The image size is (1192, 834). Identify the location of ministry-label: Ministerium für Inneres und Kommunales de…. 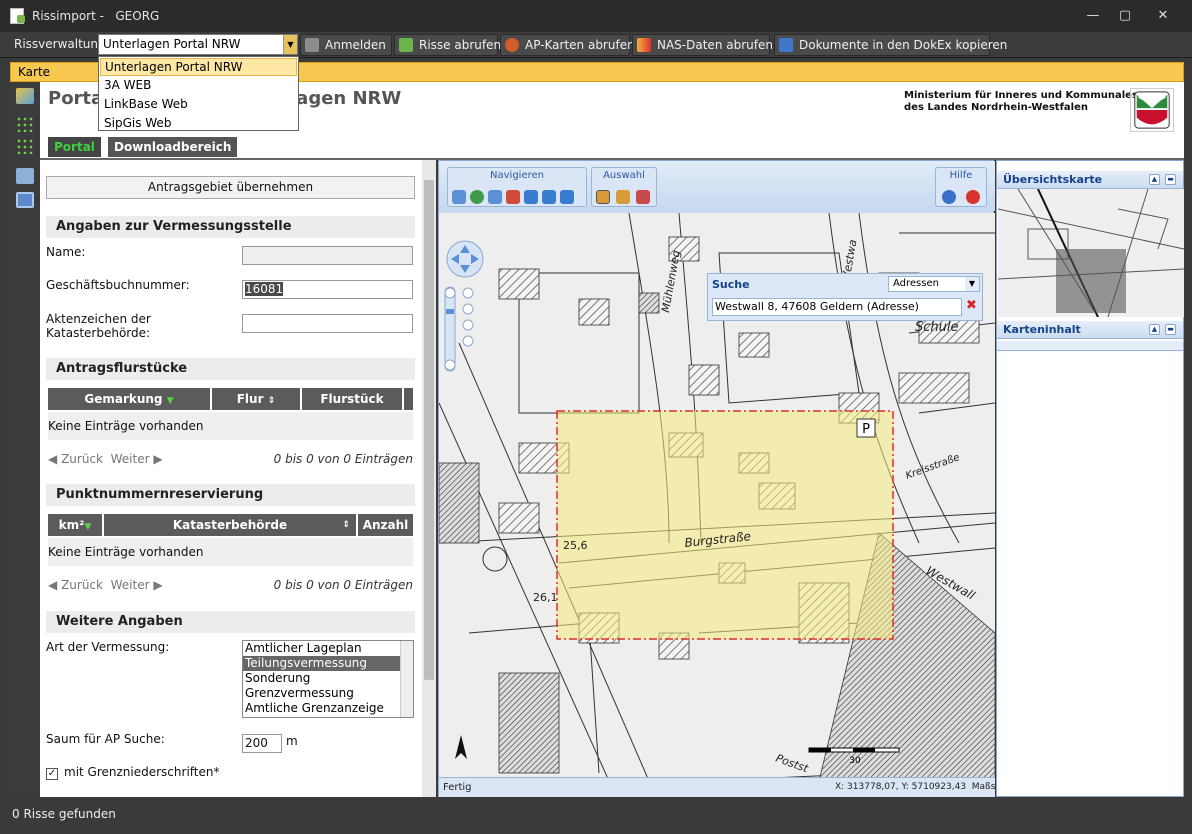
(1021, 101).